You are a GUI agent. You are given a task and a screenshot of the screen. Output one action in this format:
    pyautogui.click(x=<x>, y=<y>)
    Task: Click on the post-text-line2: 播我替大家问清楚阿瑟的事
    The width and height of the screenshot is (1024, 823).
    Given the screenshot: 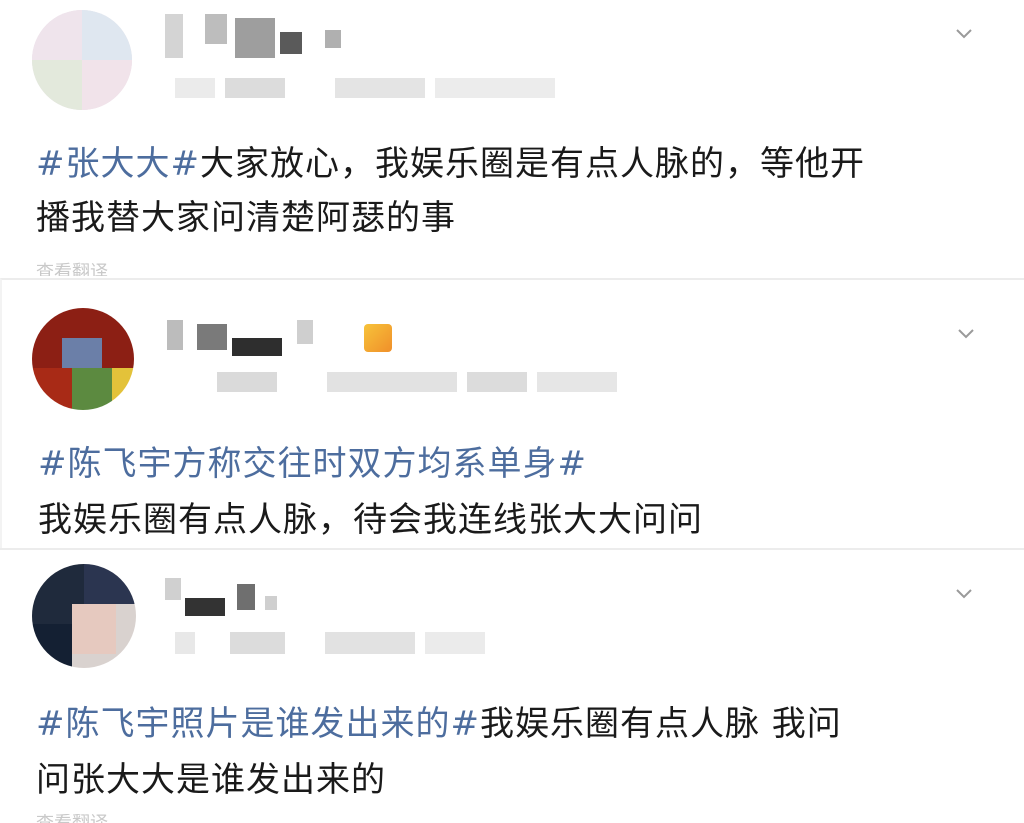 What is the action you would take?
    pyautogui.click(x=246, y=218)
    